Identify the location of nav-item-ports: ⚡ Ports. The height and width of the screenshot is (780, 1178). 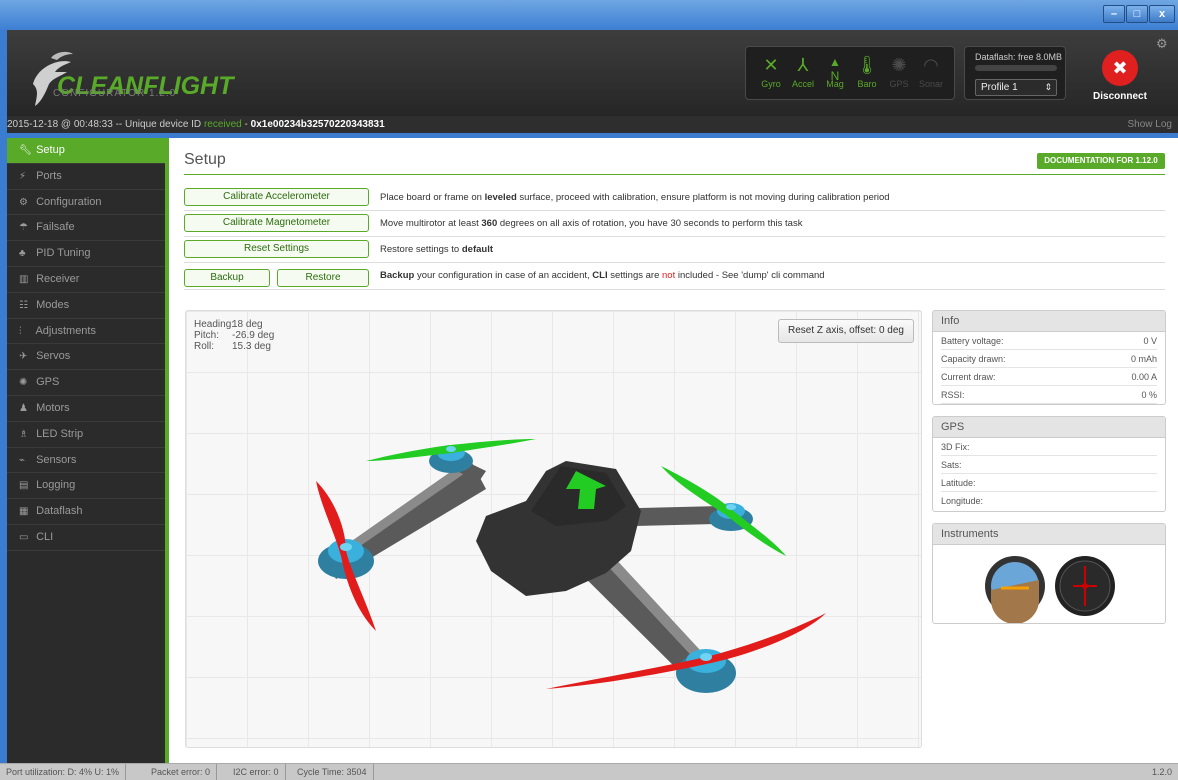
(86, 177).